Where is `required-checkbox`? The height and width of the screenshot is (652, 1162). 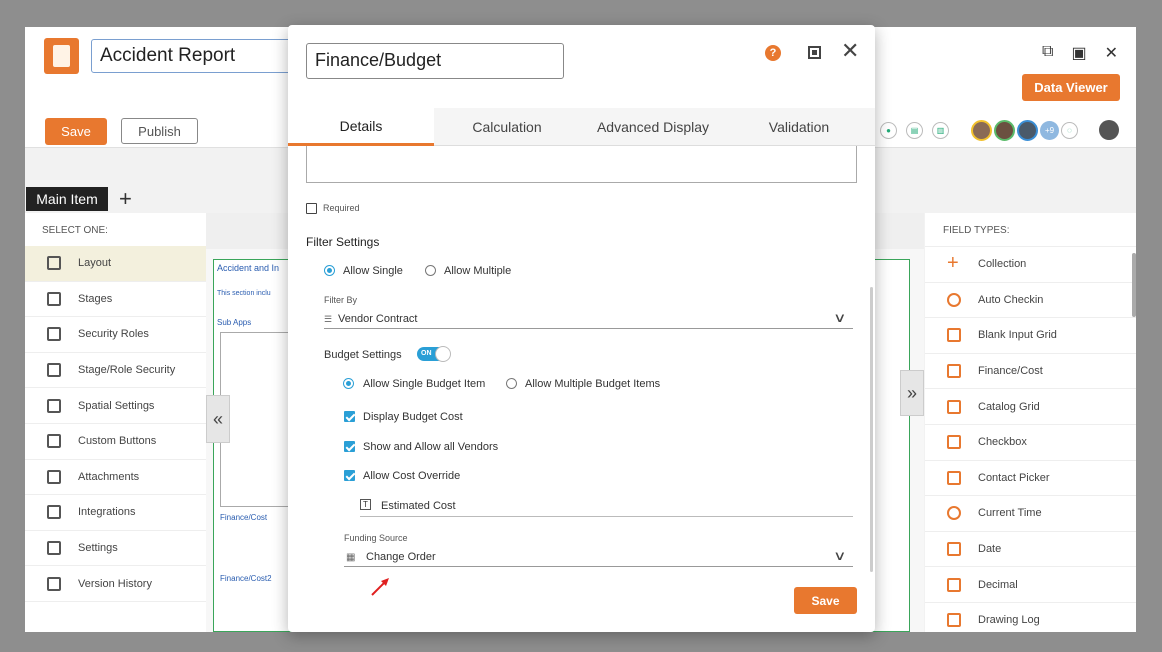
required-checkbox is located at coordinates (311, 208).